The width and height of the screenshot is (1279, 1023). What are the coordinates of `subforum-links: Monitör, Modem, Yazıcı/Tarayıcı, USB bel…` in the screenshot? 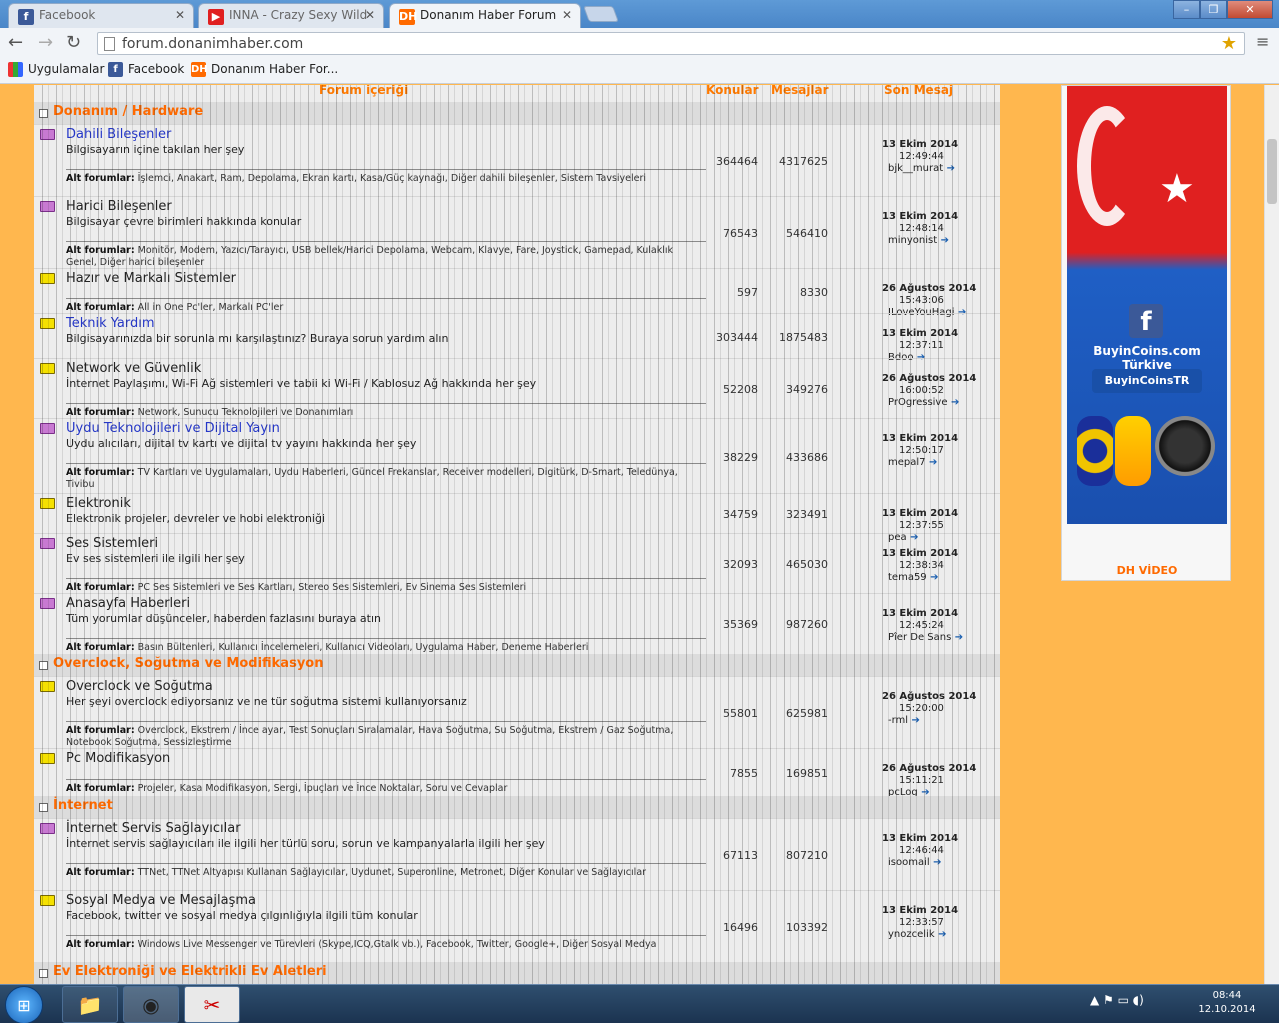 It's located at (369, 256).